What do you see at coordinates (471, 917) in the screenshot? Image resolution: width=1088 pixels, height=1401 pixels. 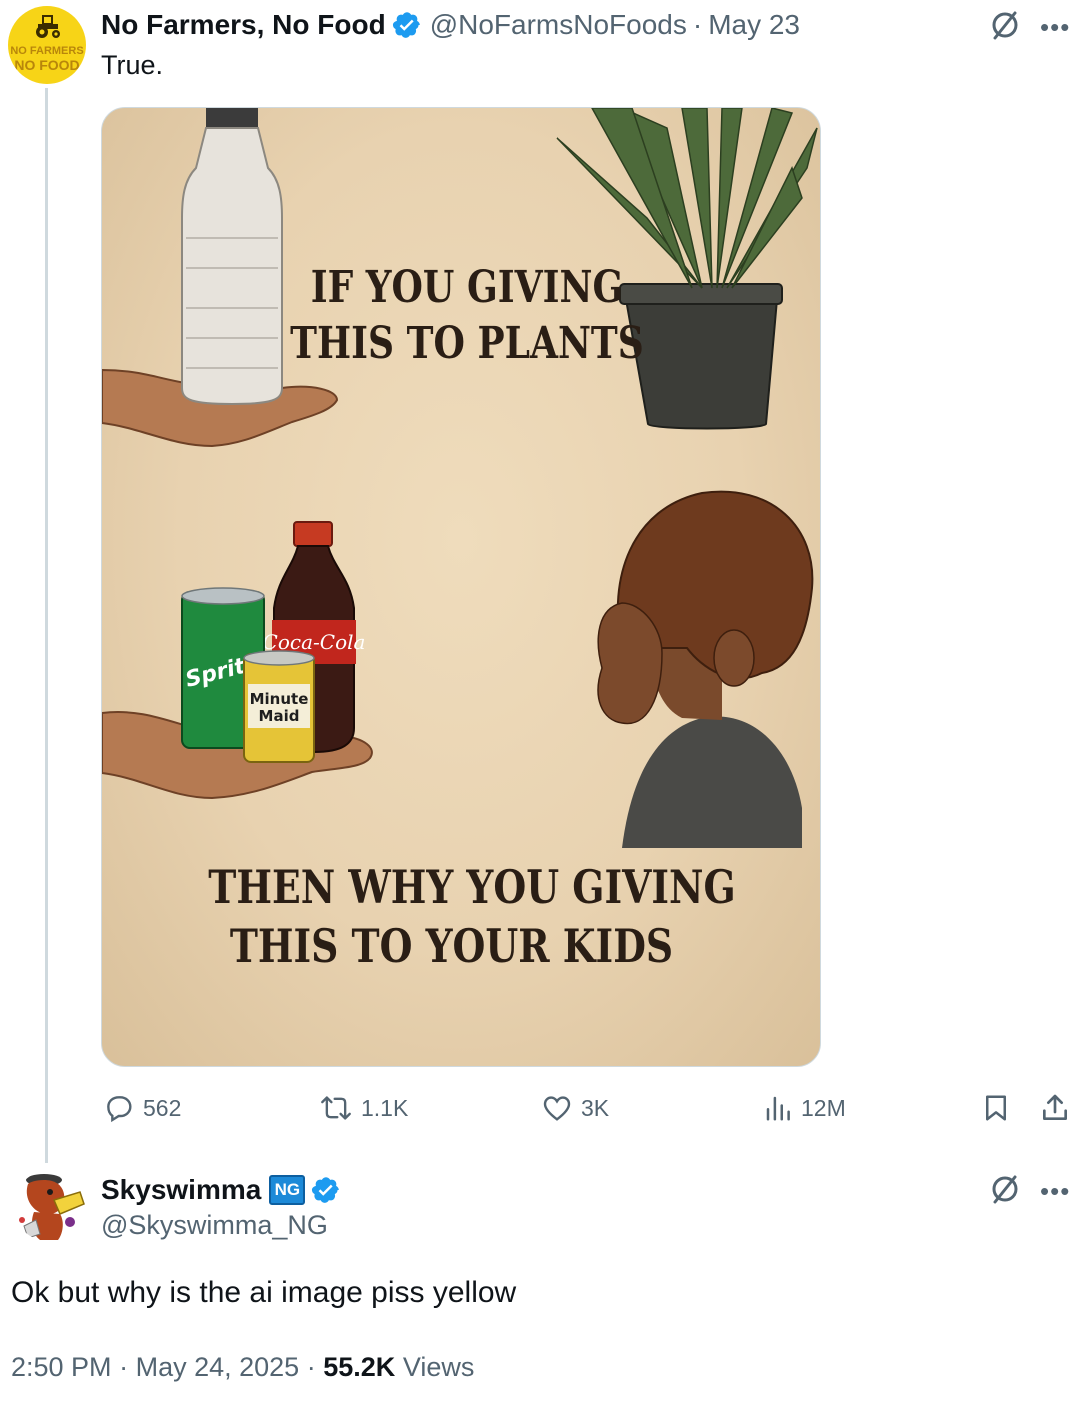 I see `poster-bottom-caption: THEN WHY YOU GIVING THIS TO YOUR KIDS` at bounding box center [471, 917].